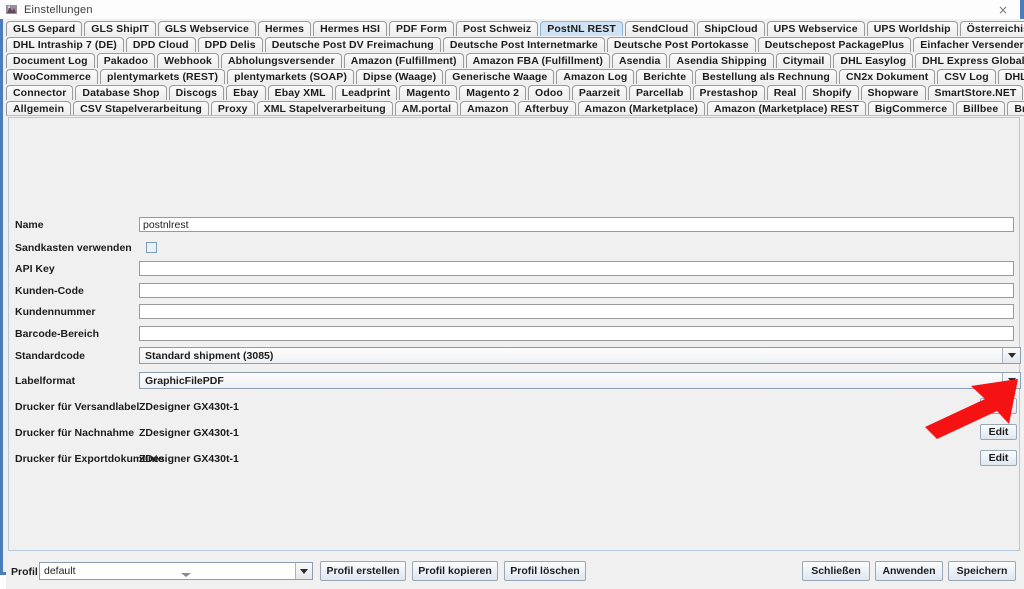 This screenshot has width=1024, height=589. What do you see at coordinates (549, 92) in the screenshot?
I see `tab-odoo: Odoo` at bounding box center [549, 92].